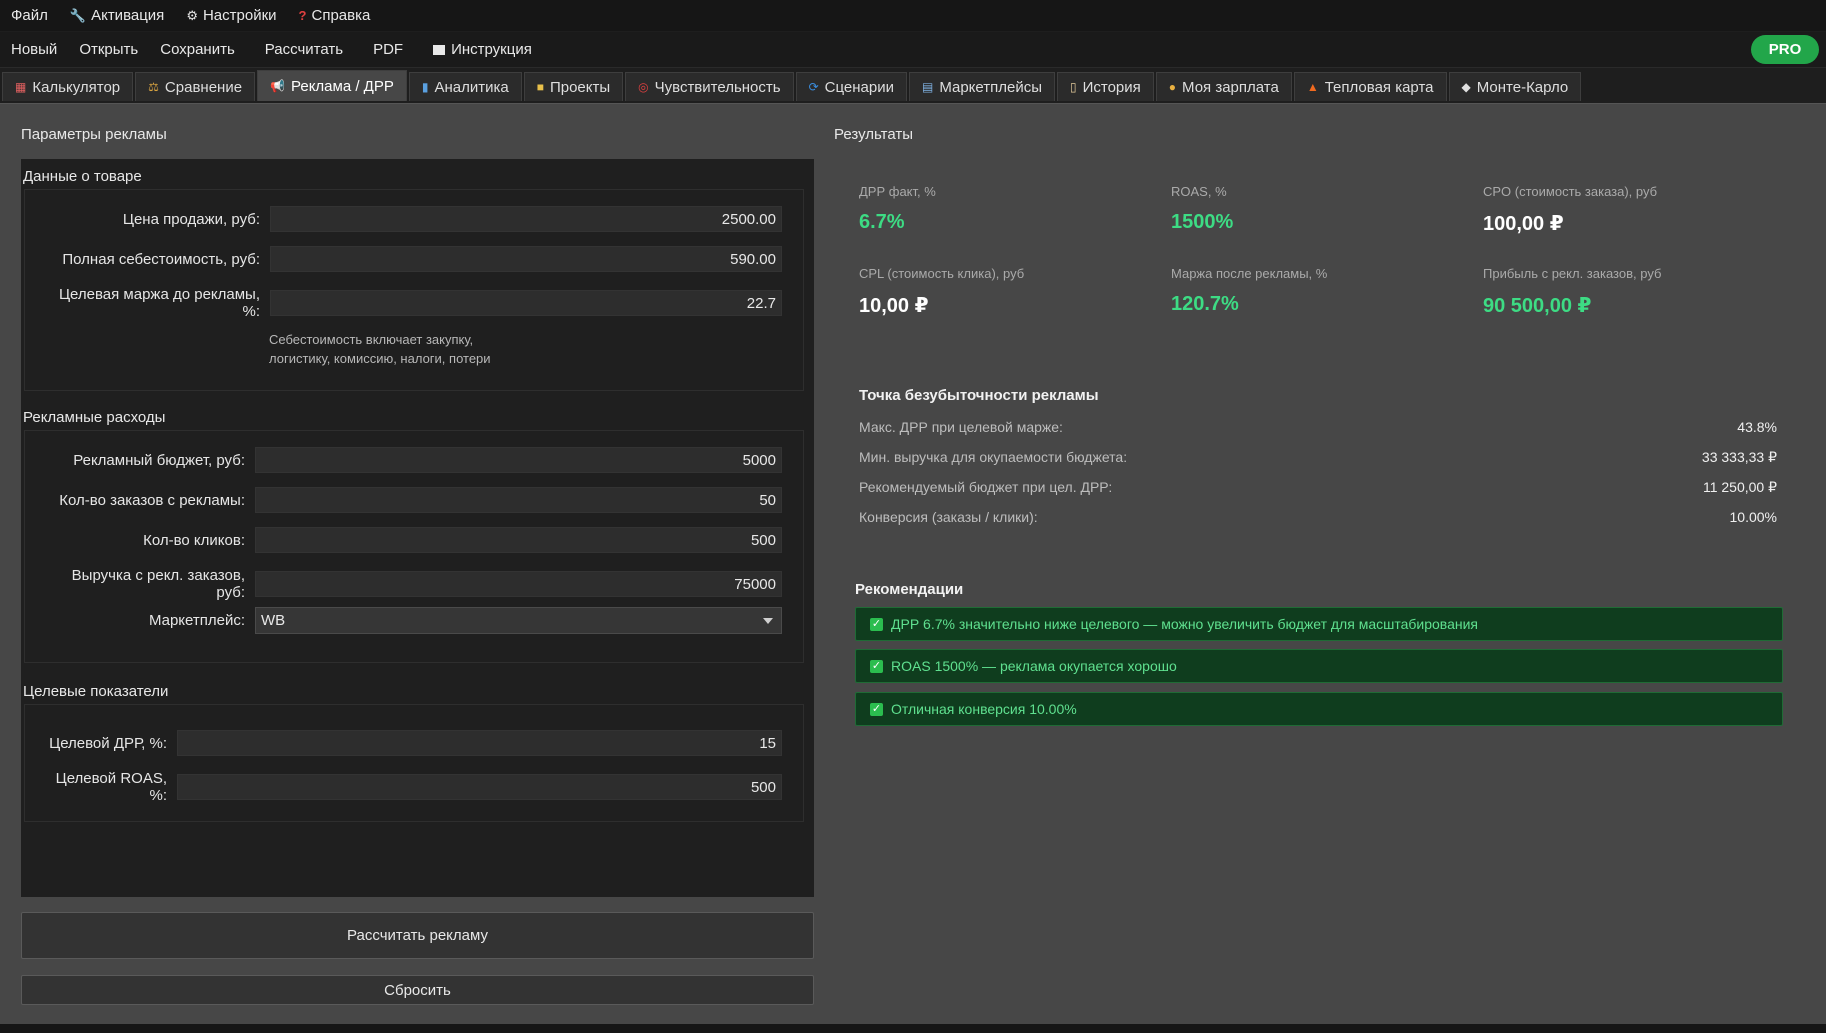  Describe the element at coordinates (108, 743) in the screenshot. I see `target-drr-label: Целевой ДРР, %:` at that location.